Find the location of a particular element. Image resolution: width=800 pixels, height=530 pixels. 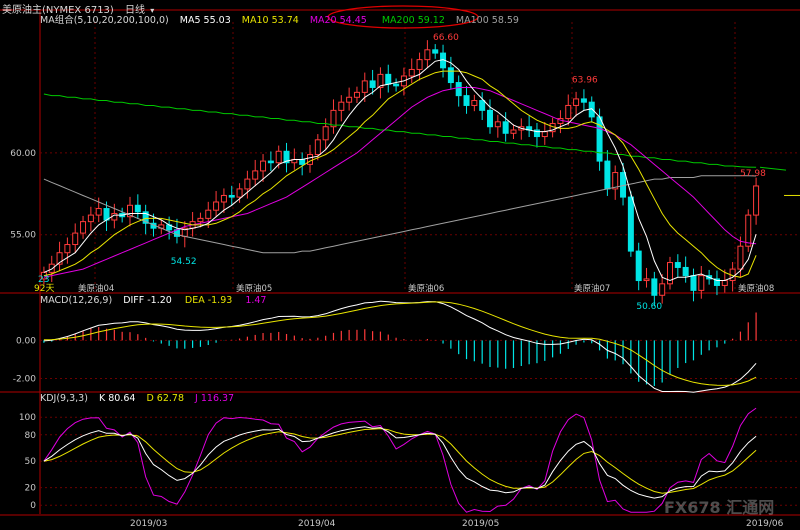

contract-label-3: 美原油07 is located at coordinates (592, 288).